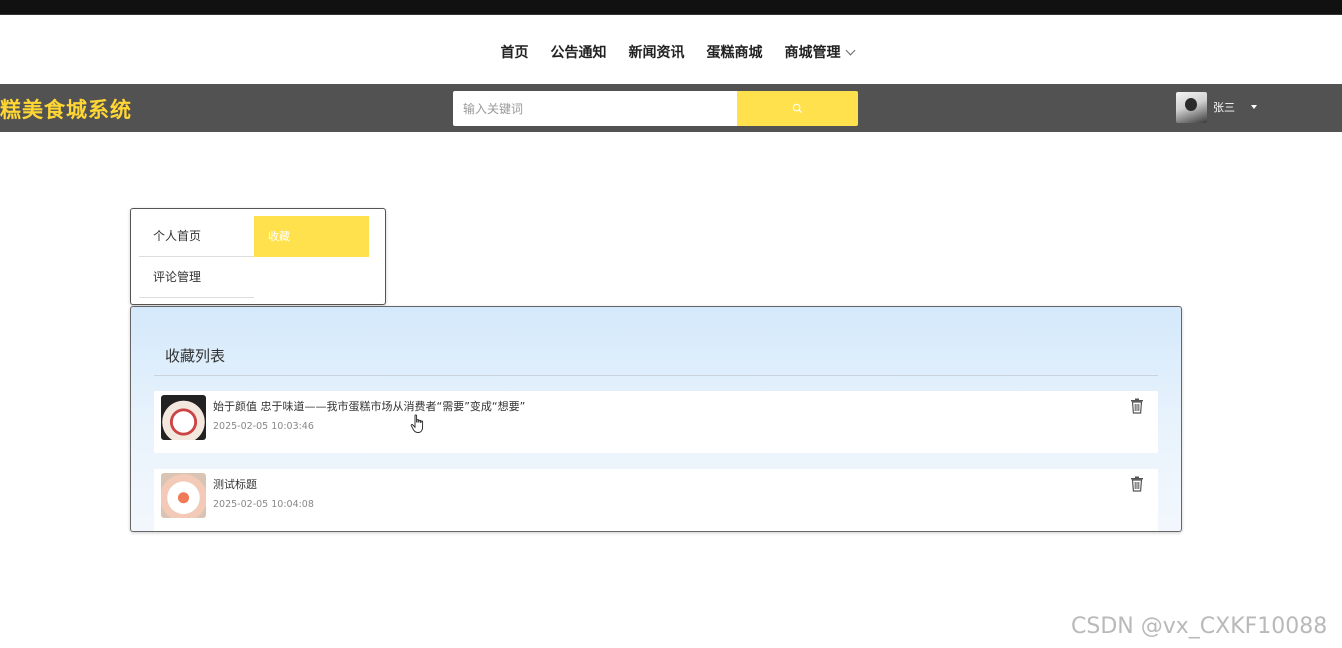 This screenshot has height=648, width=1342. I want to click on user-menu: 张三, so click(1216, 107).